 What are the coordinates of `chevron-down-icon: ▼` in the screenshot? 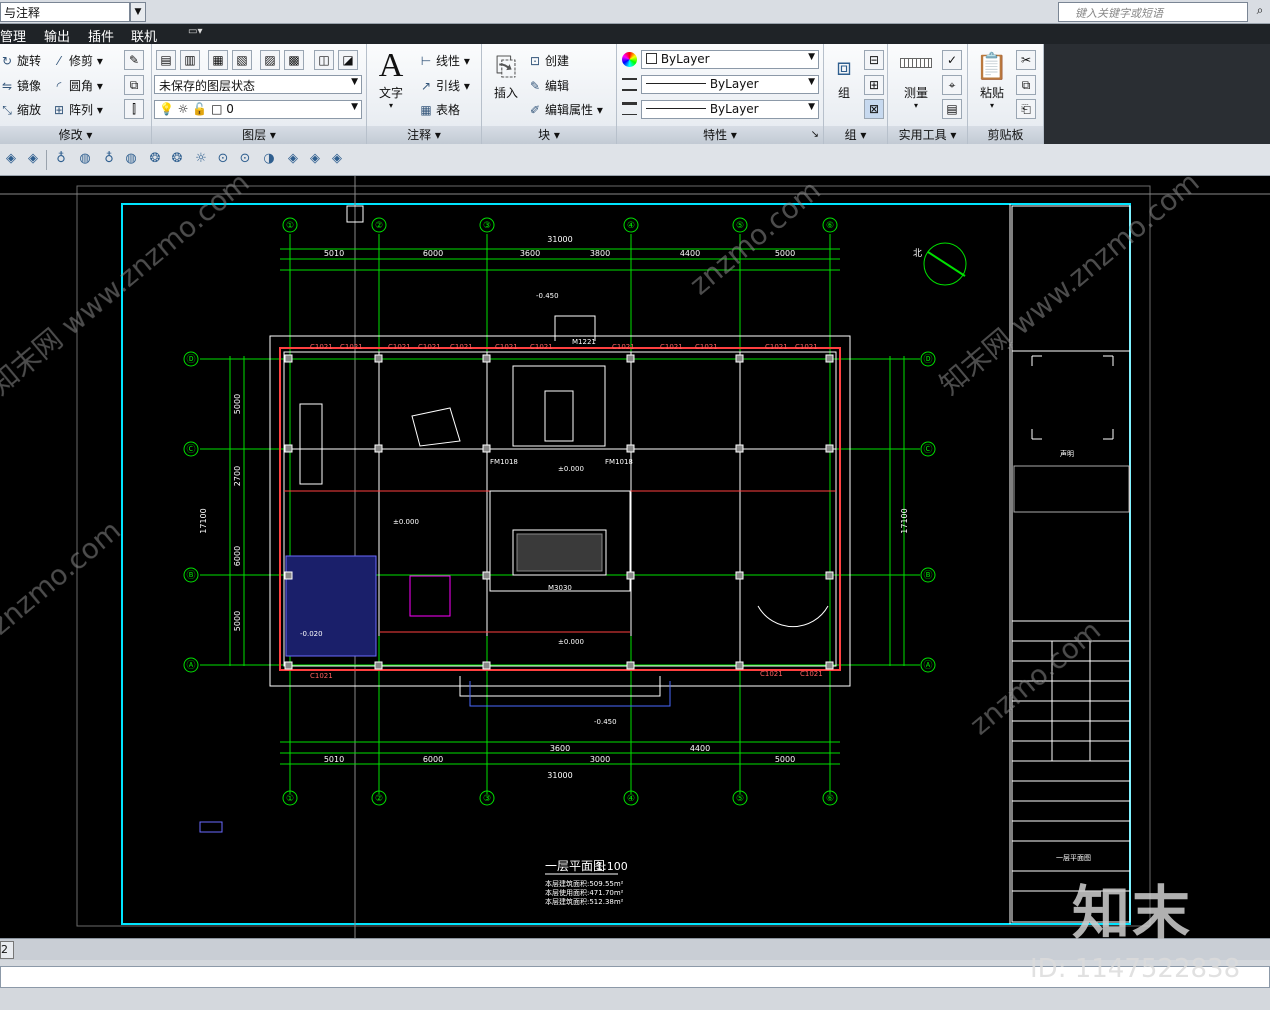 It's located at (138, 12).